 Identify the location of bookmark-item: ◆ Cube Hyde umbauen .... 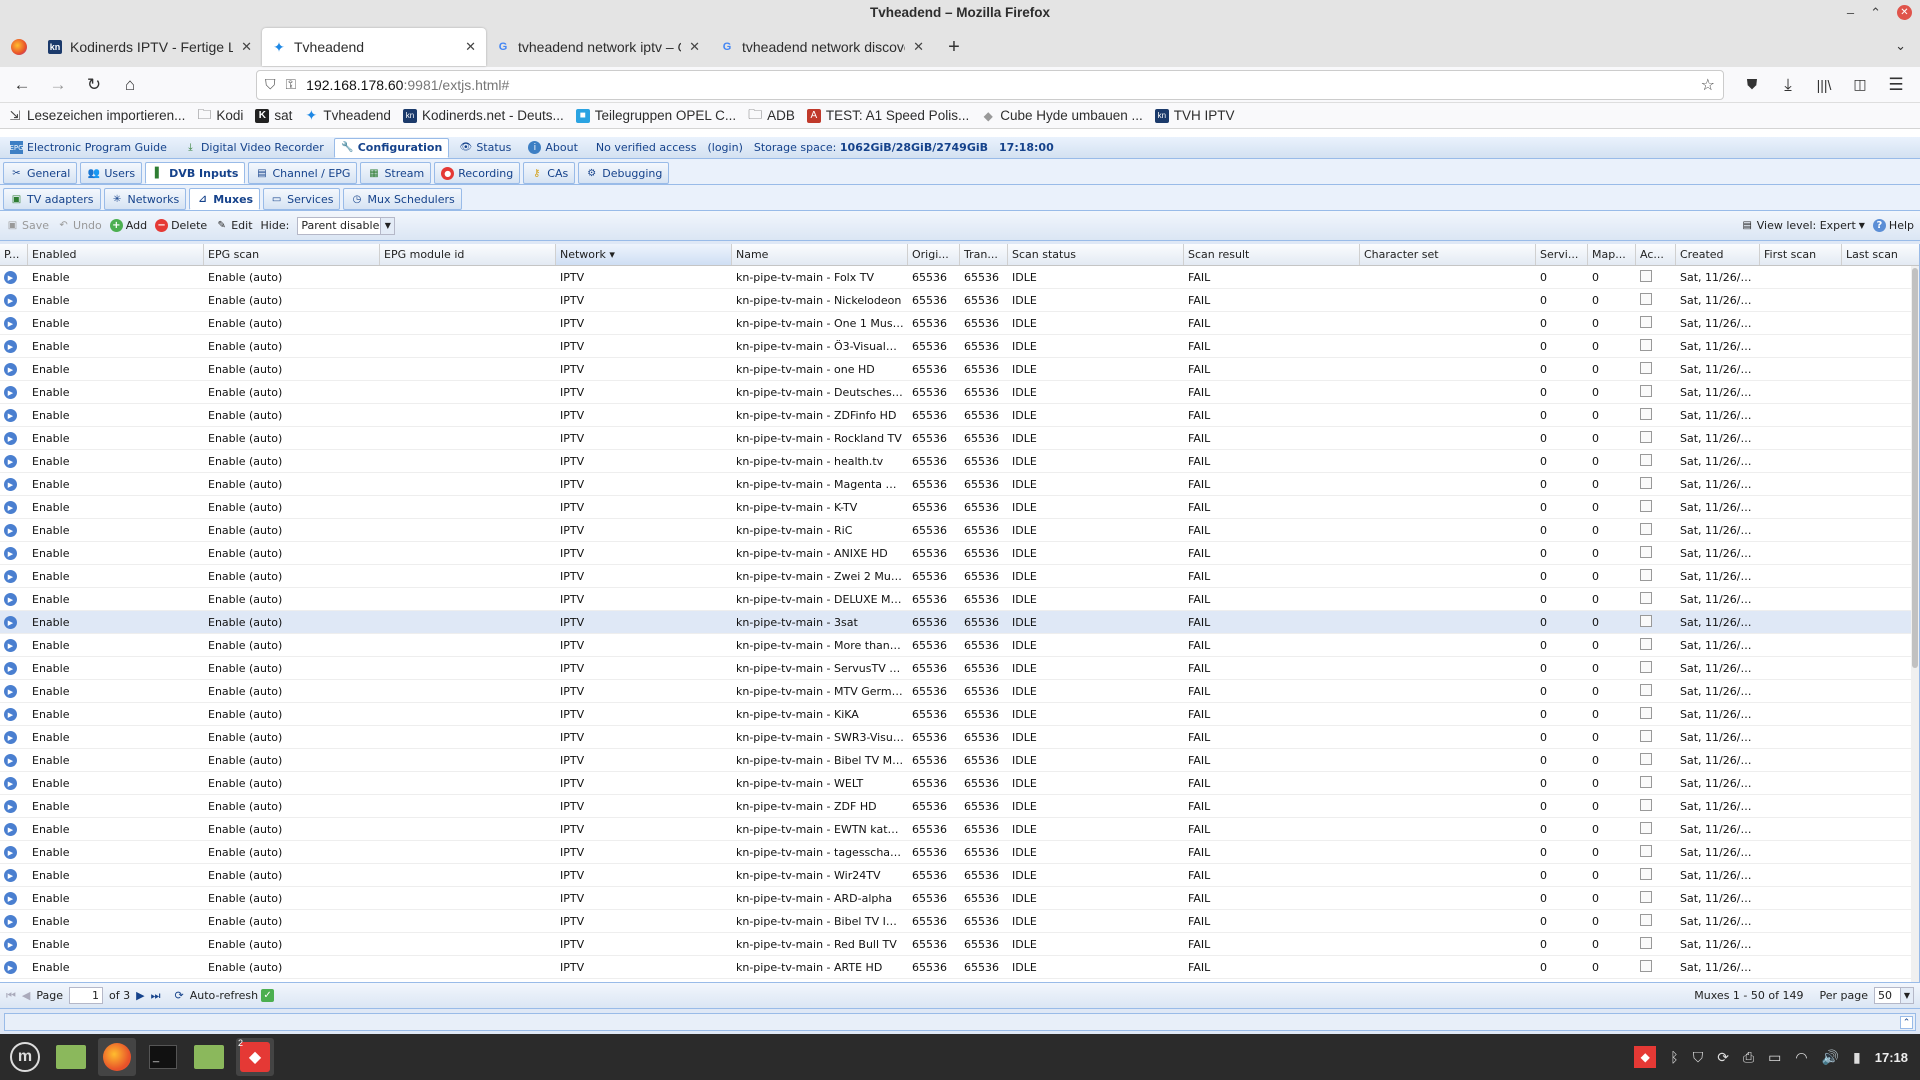
(1062, 115).